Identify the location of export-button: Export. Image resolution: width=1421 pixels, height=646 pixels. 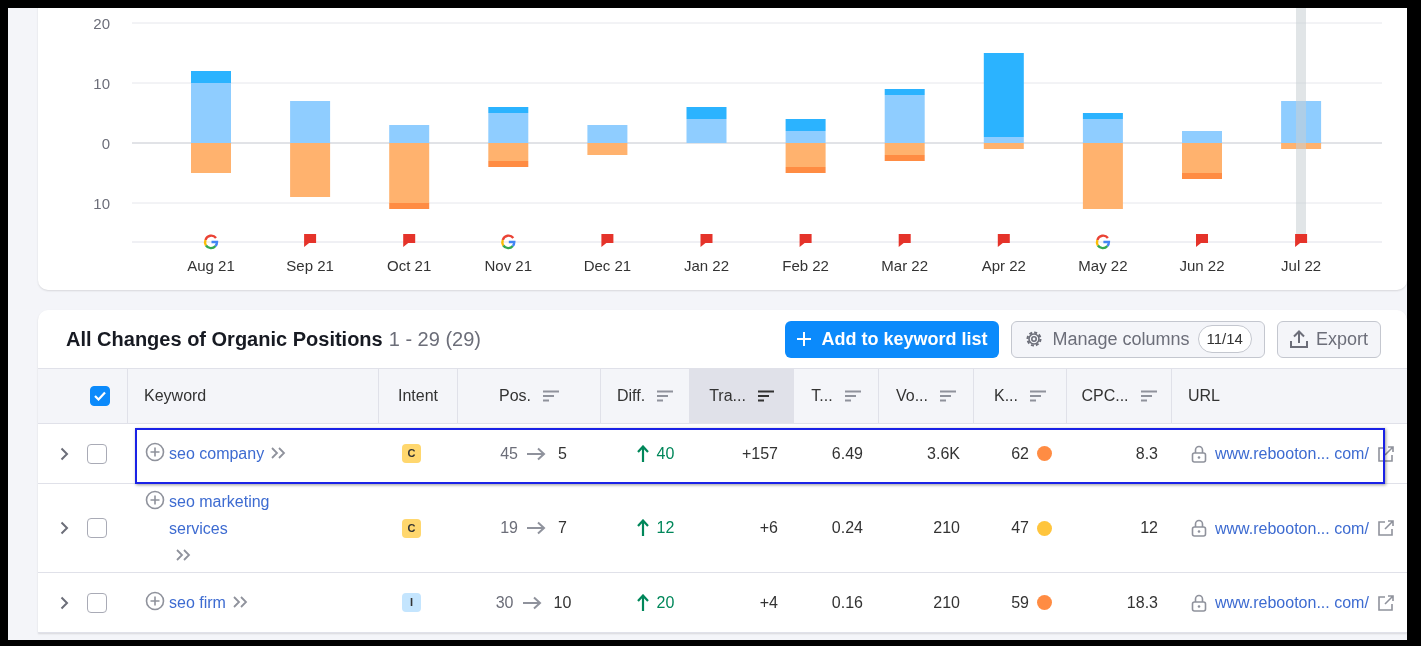
(1328, 339).